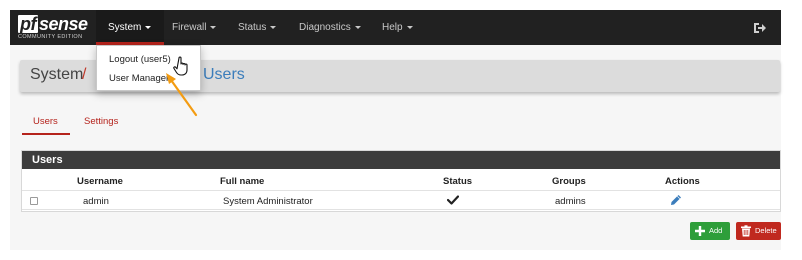  I want to click on menu-item-user-manager: User Manager, so click(139, 78).